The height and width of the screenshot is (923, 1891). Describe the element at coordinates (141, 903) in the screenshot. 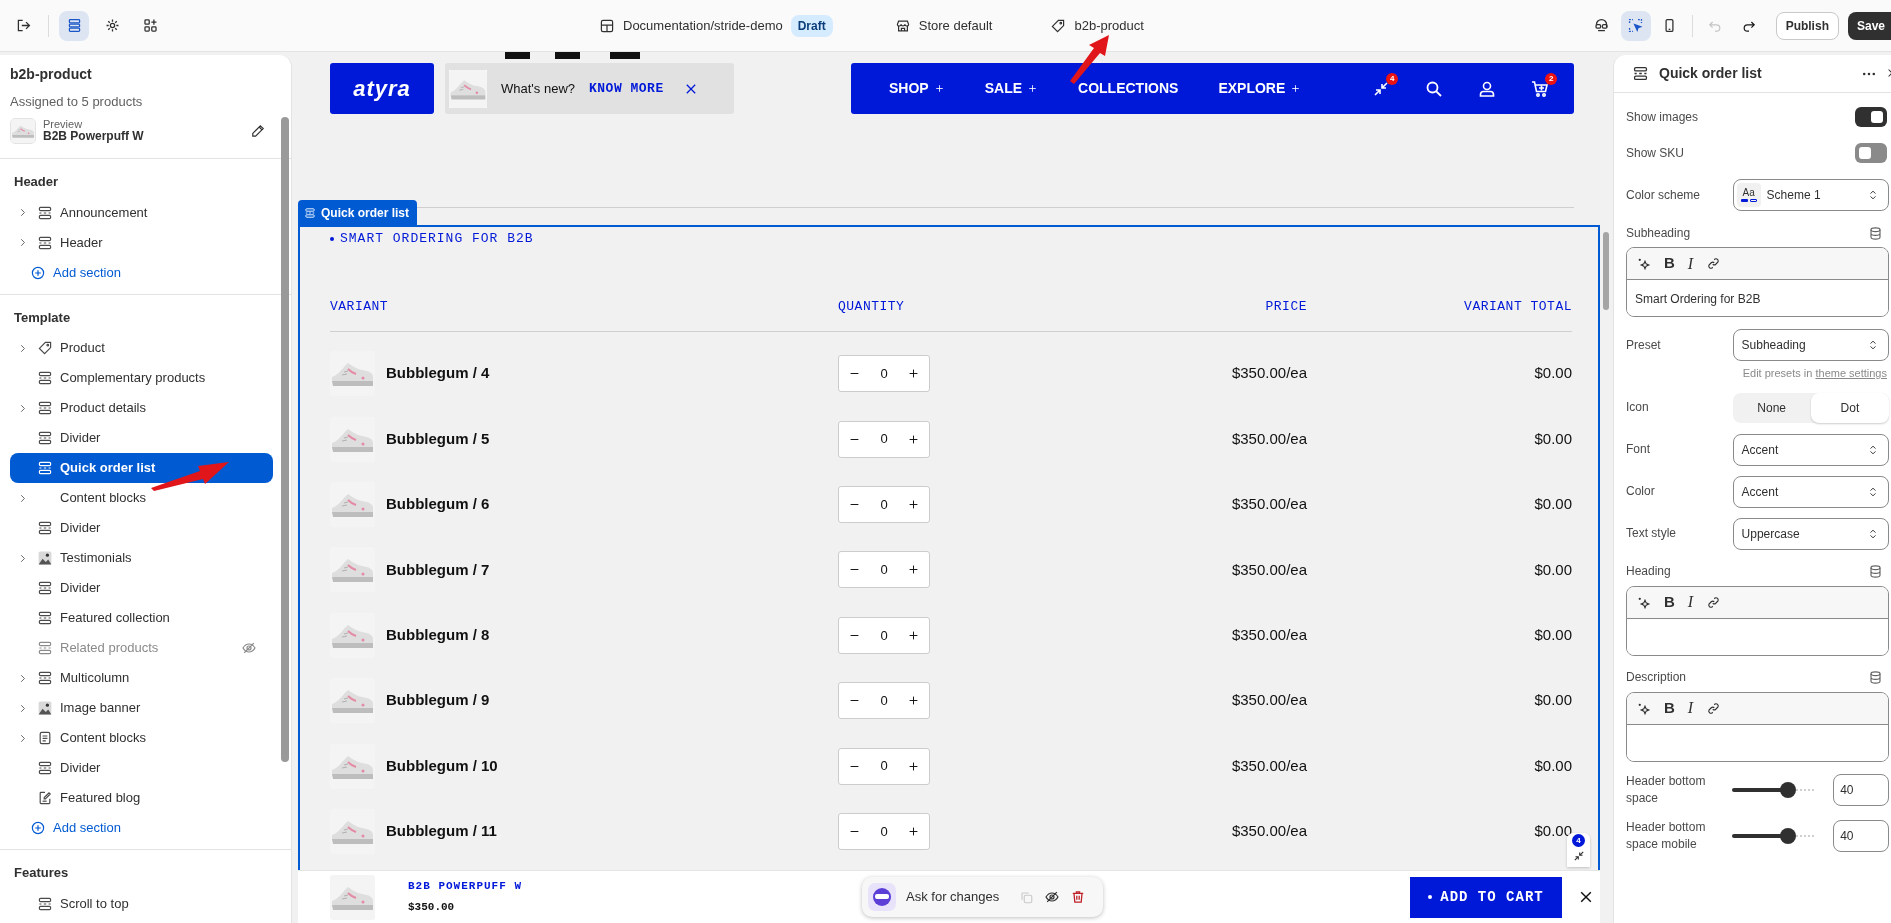

I see `section-item: Scroll to top` at that location.